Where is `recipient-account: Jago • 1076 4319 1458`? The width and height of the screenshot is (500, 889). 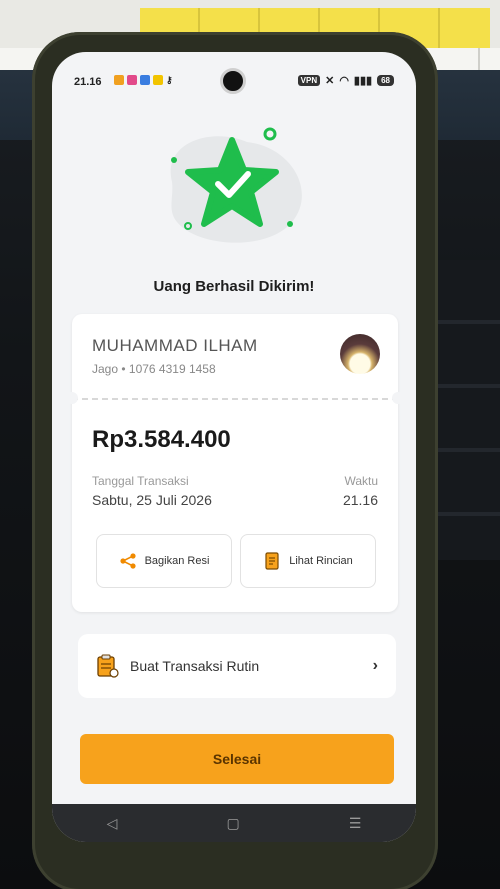 recipient-account: Jago • 1076 4319 1458 is located at coordinates (154, 369).